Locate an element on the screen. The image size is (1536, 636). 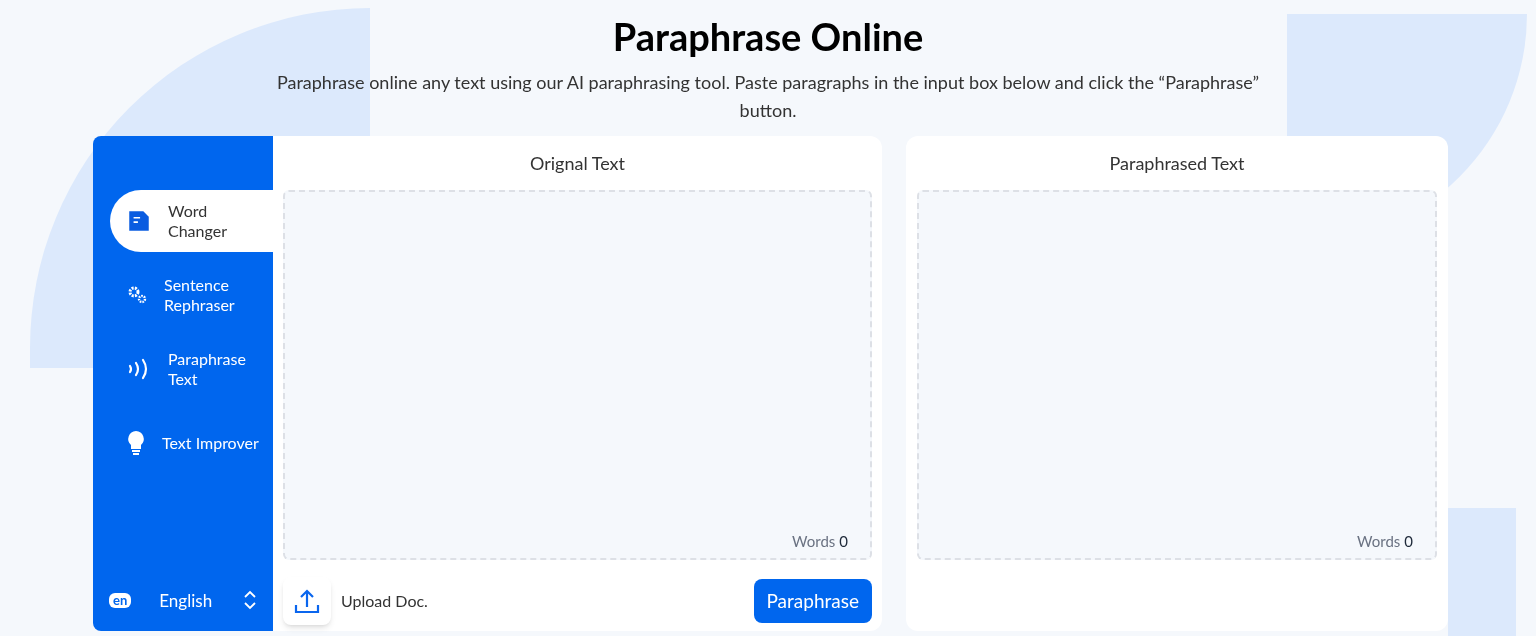
tool-tab: Text Improver is located at coordinates (191, 443).